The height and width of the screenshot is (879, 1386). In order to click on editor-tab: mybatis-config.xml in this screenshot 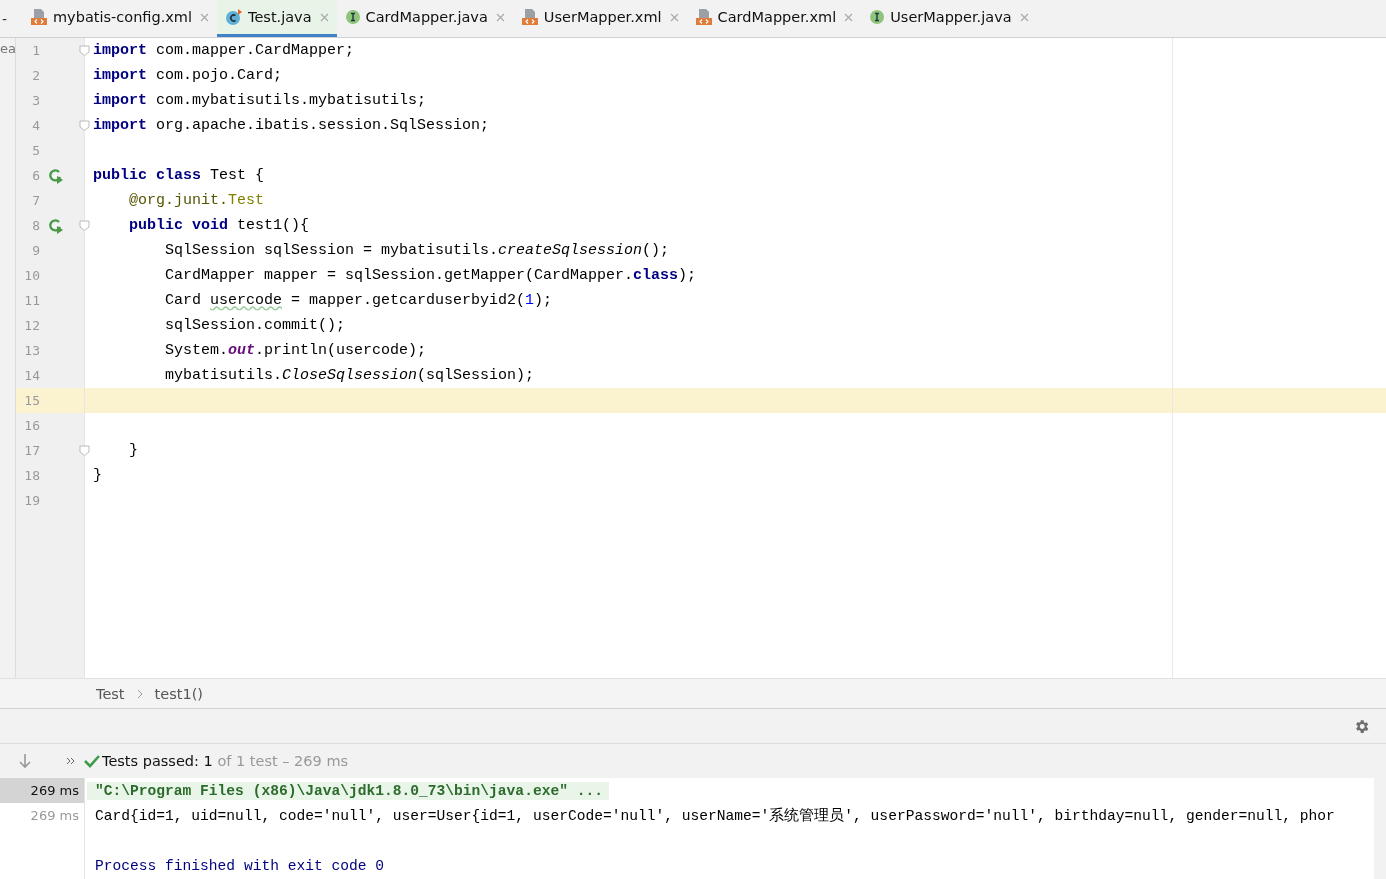, I will do `click(119, 18)`.